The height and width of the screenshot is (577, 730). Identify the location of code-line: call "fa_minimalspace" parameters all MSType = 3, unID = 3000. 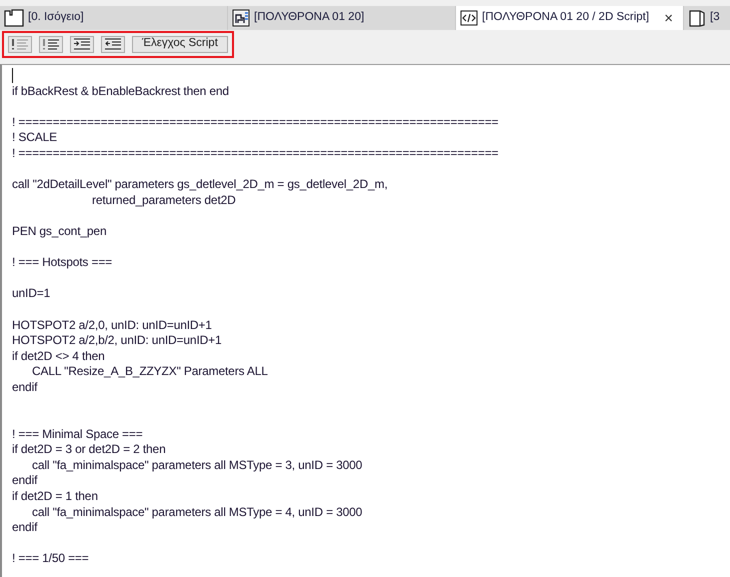
(196, 466).